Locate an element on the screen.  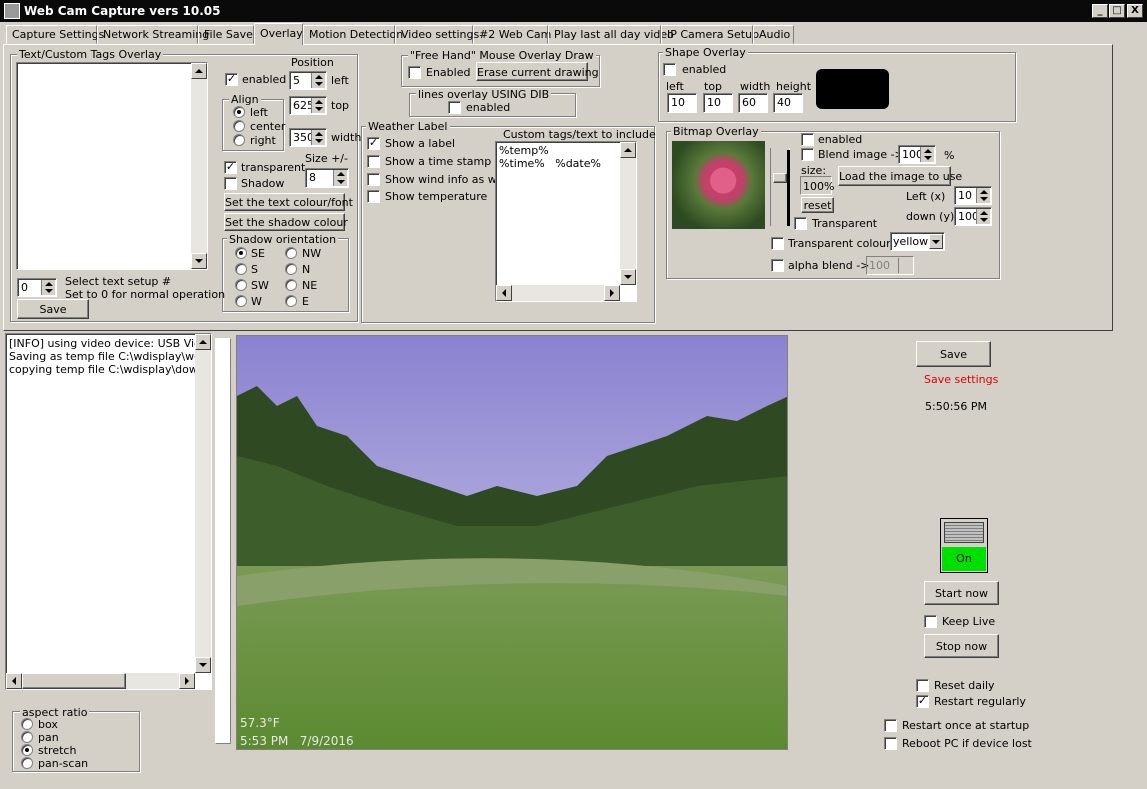
temperature-checkbox is located at coordinates (373, 196).